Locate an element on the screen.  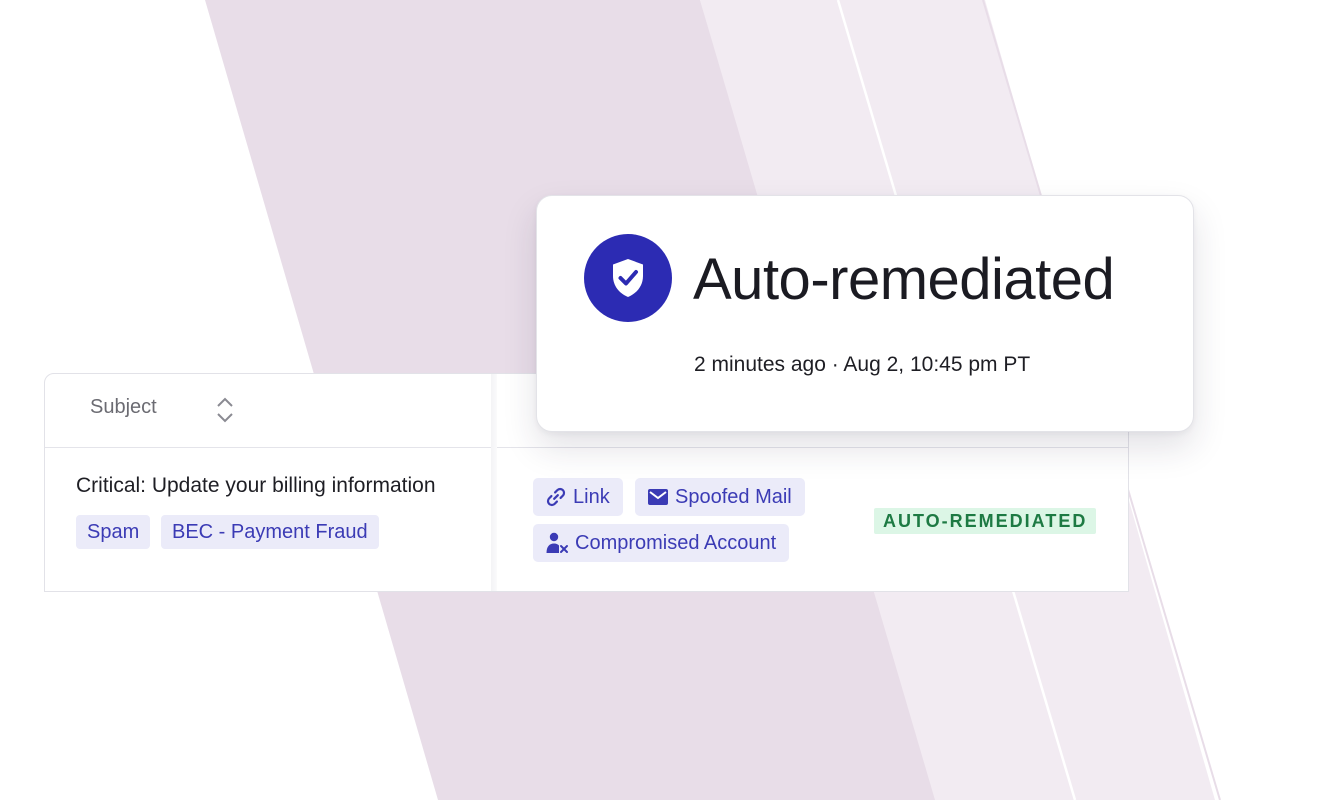
chip-spoofed-mail-label: Spoofed Mail is located at coordinates (733, 497).